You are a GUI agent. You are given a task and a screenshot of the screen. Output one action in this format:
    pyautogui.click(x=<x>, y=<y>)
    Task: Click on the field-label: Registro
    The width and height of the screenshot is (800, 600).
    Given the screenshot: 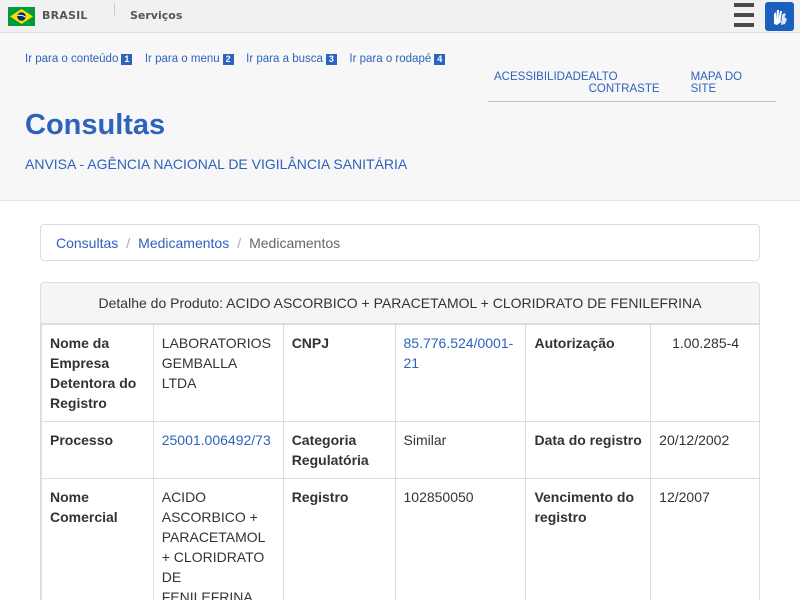 What is the action you would take?
    pyautogui.click(x=339, y=539)
    